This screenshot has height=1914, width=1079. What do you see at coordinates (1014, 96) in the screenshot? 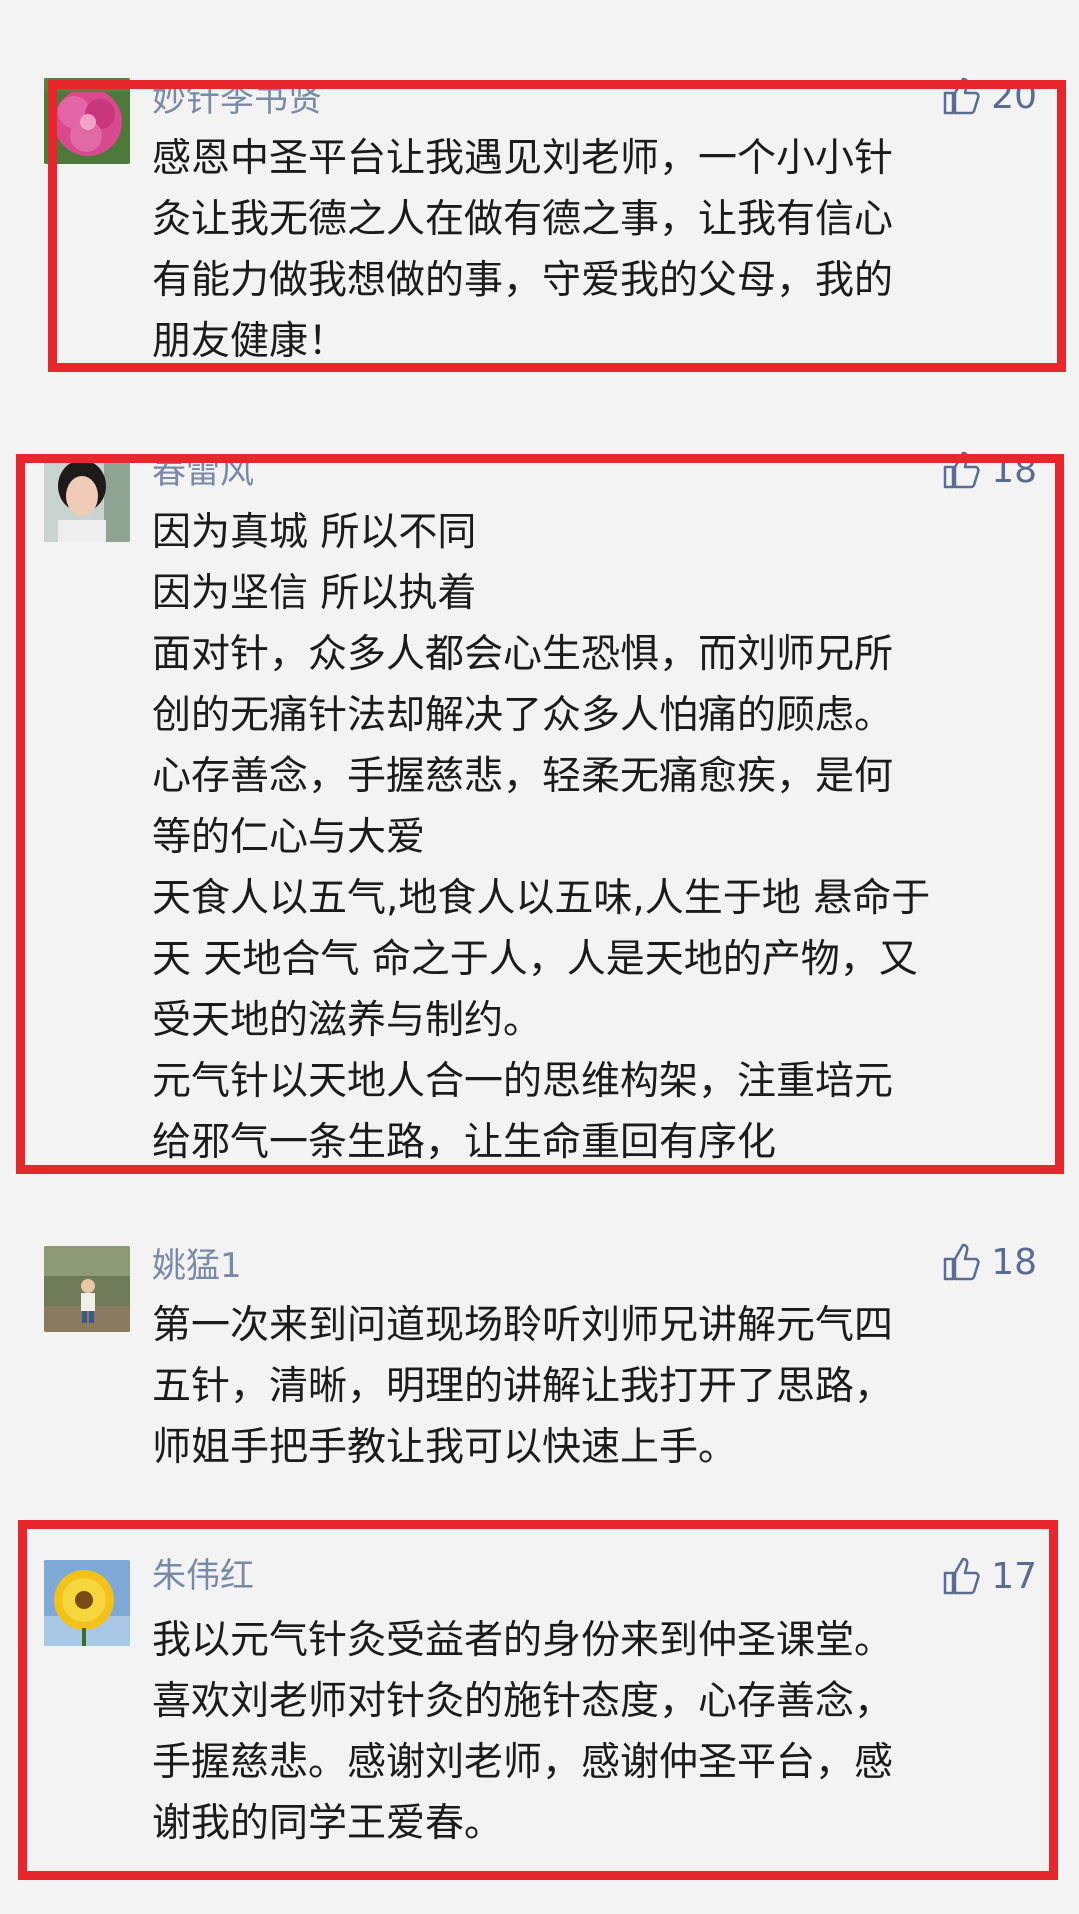
I see `like-count: 20` at bounding box center [1014, 96].